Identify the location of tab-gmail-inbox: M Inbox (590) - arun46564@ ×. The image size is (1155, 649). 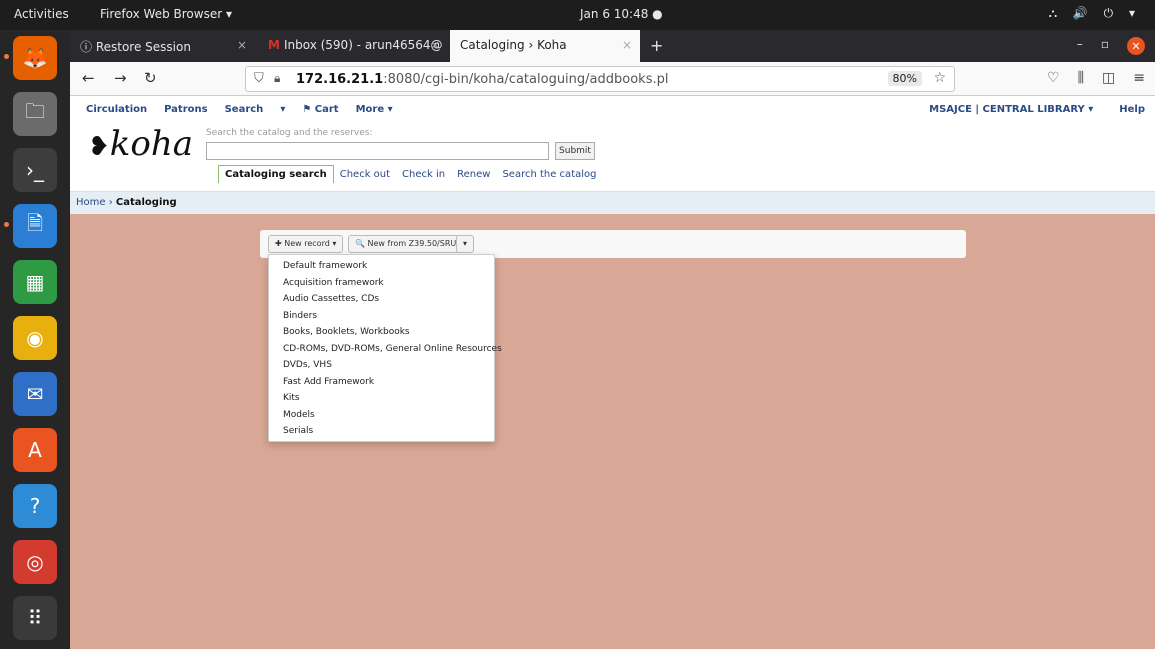
(353, 46).